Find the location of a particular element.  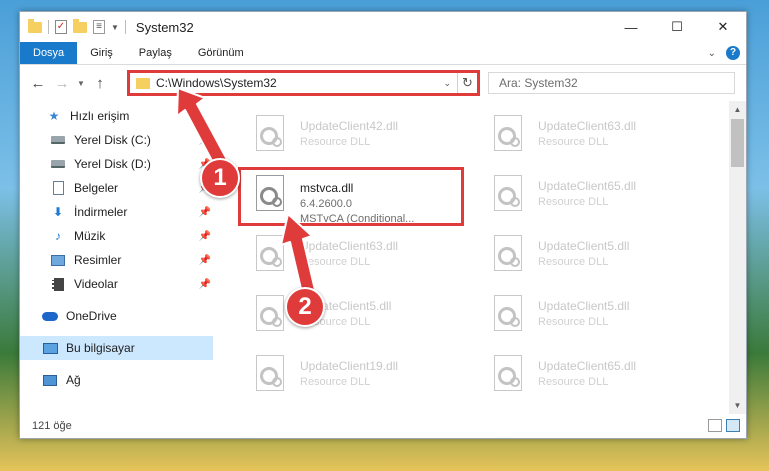

download-icon: ⬇ is located at coordinates (58, 212).